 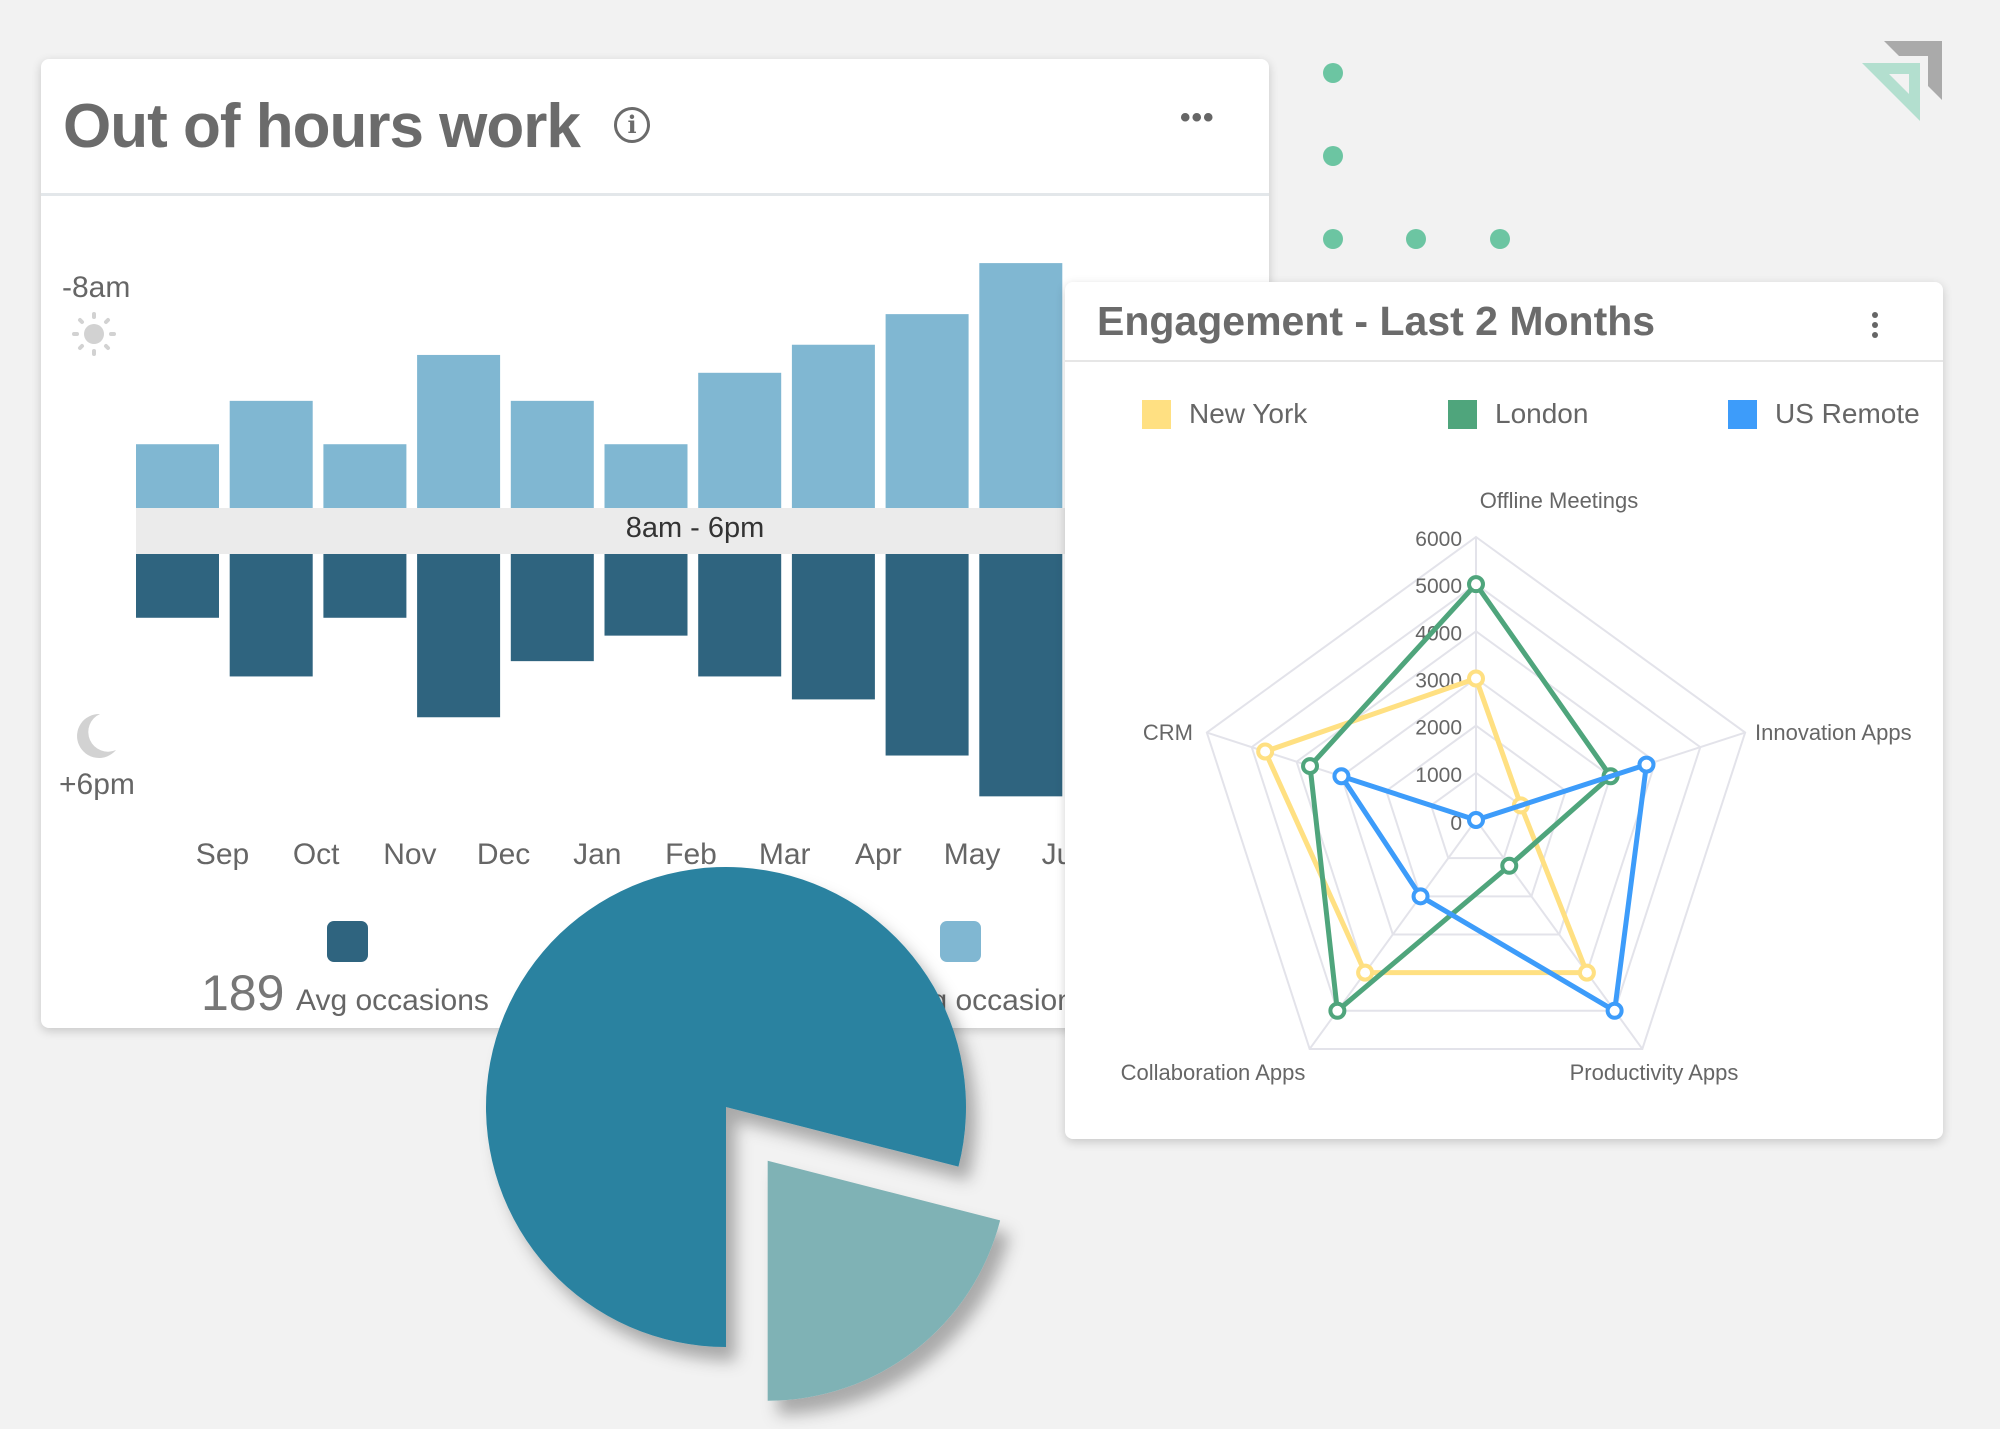 I want to click on kebab-menu-icon, so click(x=1875, y=327).